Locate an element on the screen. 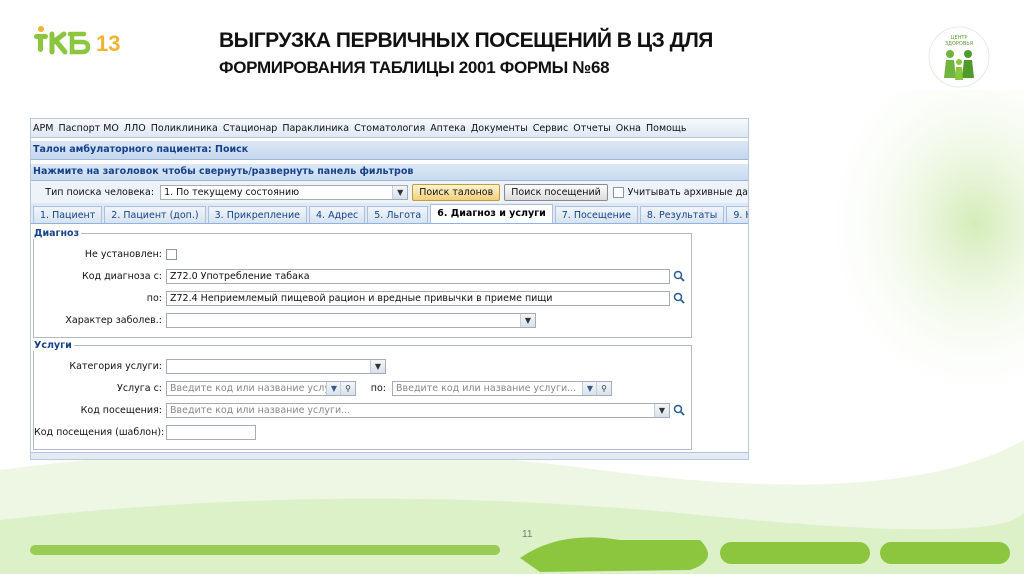 Image resolution: width=1024 pixels, height=574 pixels. menu-reports: Отчеты is located at coordinates (592, 128).